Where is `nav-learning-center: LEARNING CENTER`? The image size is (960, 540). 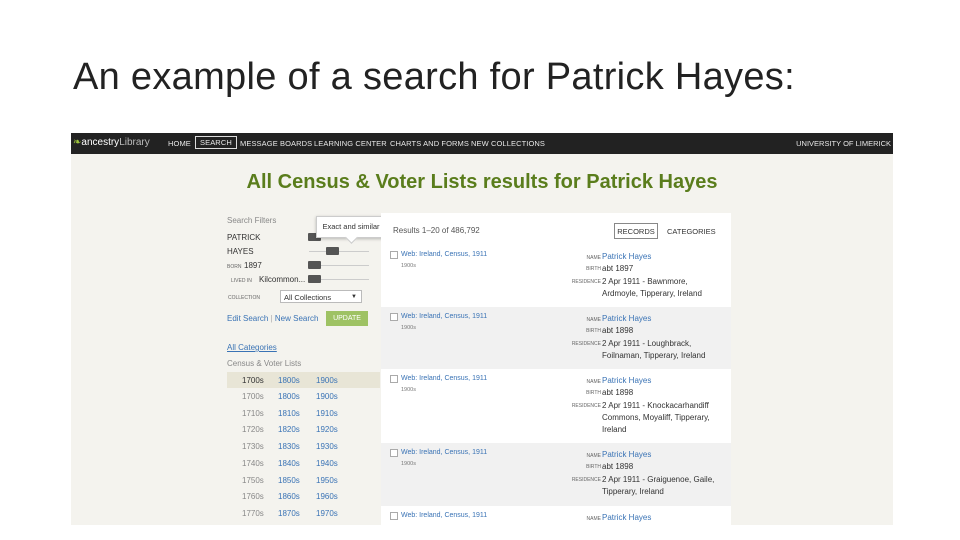
nav-learning-center: LEARNING CENTER is located at coordinates (350, 143).